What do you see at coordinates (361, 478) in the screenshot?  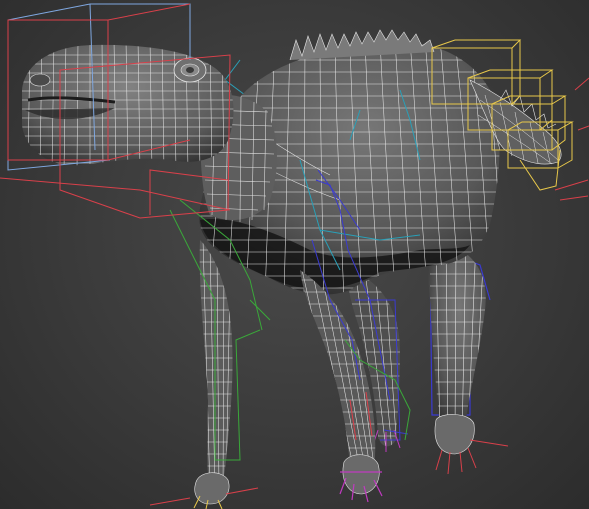 I see `foot-front-right` at bounding box center [361, 478].